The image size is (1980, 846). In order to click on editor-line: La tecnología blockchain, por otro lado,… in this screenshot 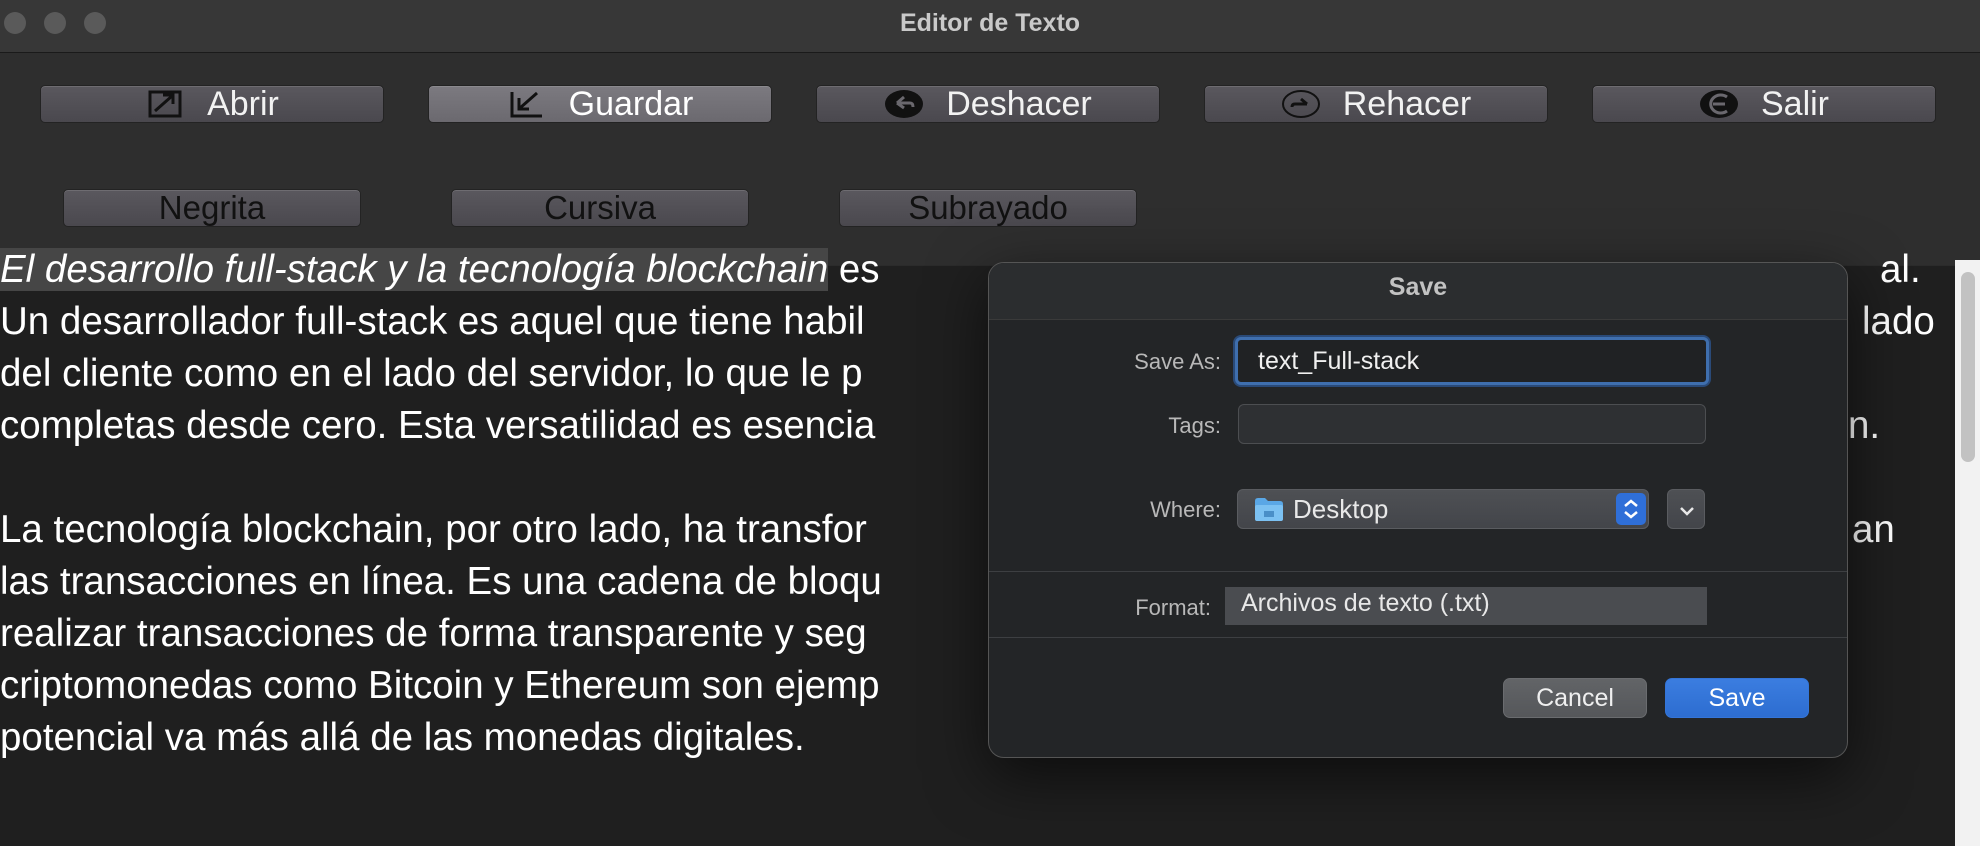, I will do `click(433, 529)`.